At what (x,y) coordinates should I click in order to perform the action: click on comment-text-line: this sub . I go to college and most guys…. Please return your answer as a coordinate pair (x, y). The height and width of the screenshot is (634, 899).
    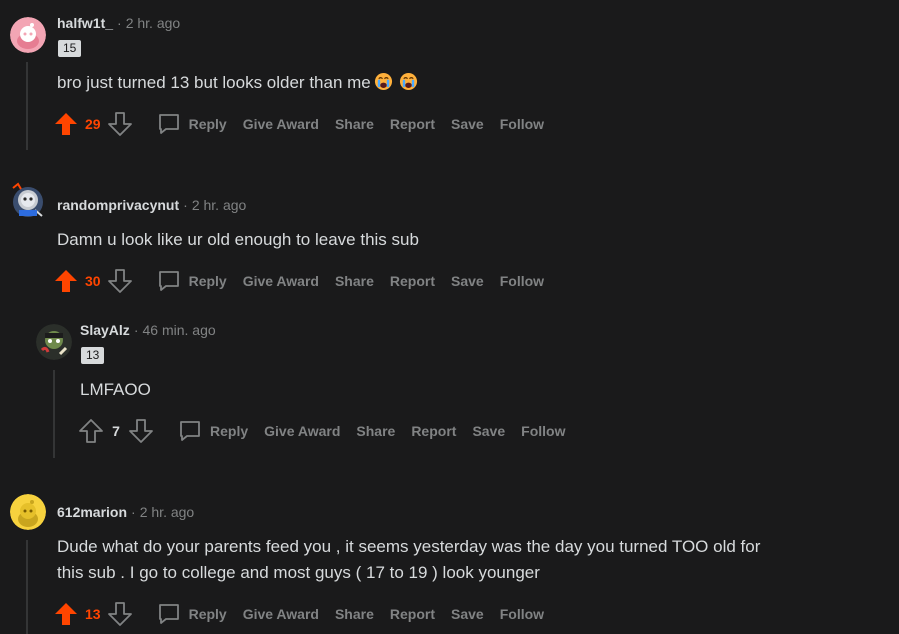
    Looking at the image, I should click on (298, 572).